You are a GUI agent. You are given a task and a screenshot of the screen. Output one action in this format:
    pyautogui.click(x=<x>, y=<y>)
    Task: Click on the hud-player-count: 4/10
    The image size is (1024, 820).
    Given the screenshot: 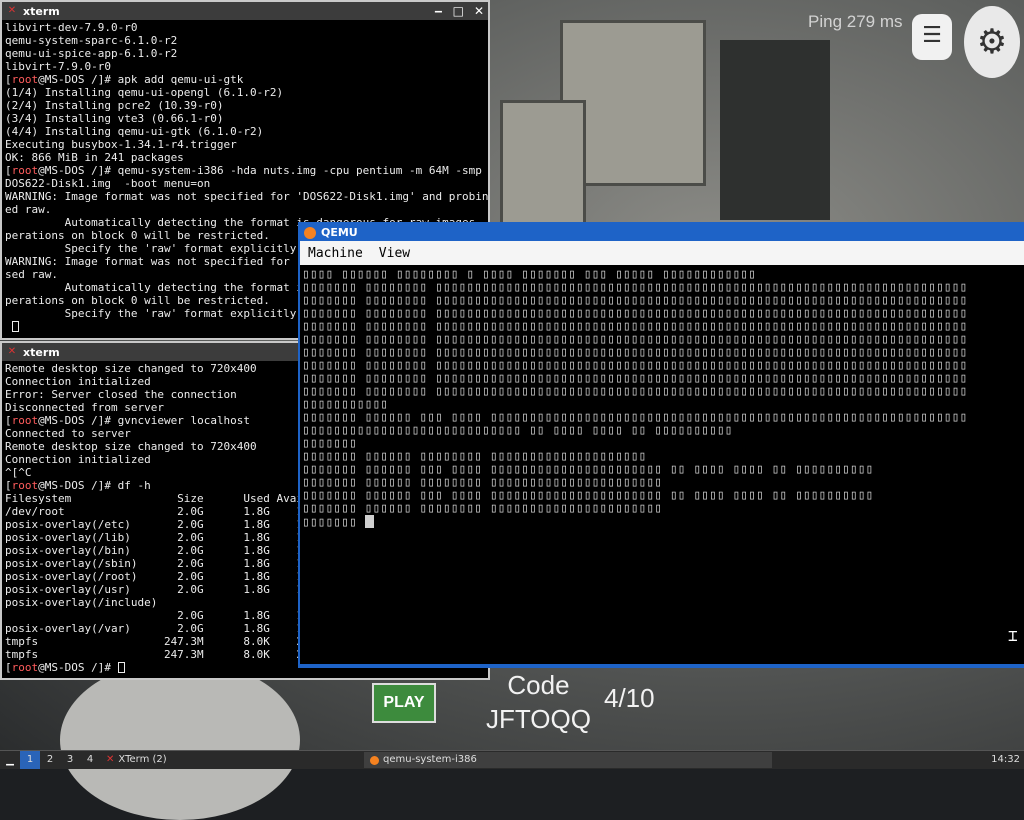 What is the action you would take?
    pyautogui.click(x=629, y=698)
    